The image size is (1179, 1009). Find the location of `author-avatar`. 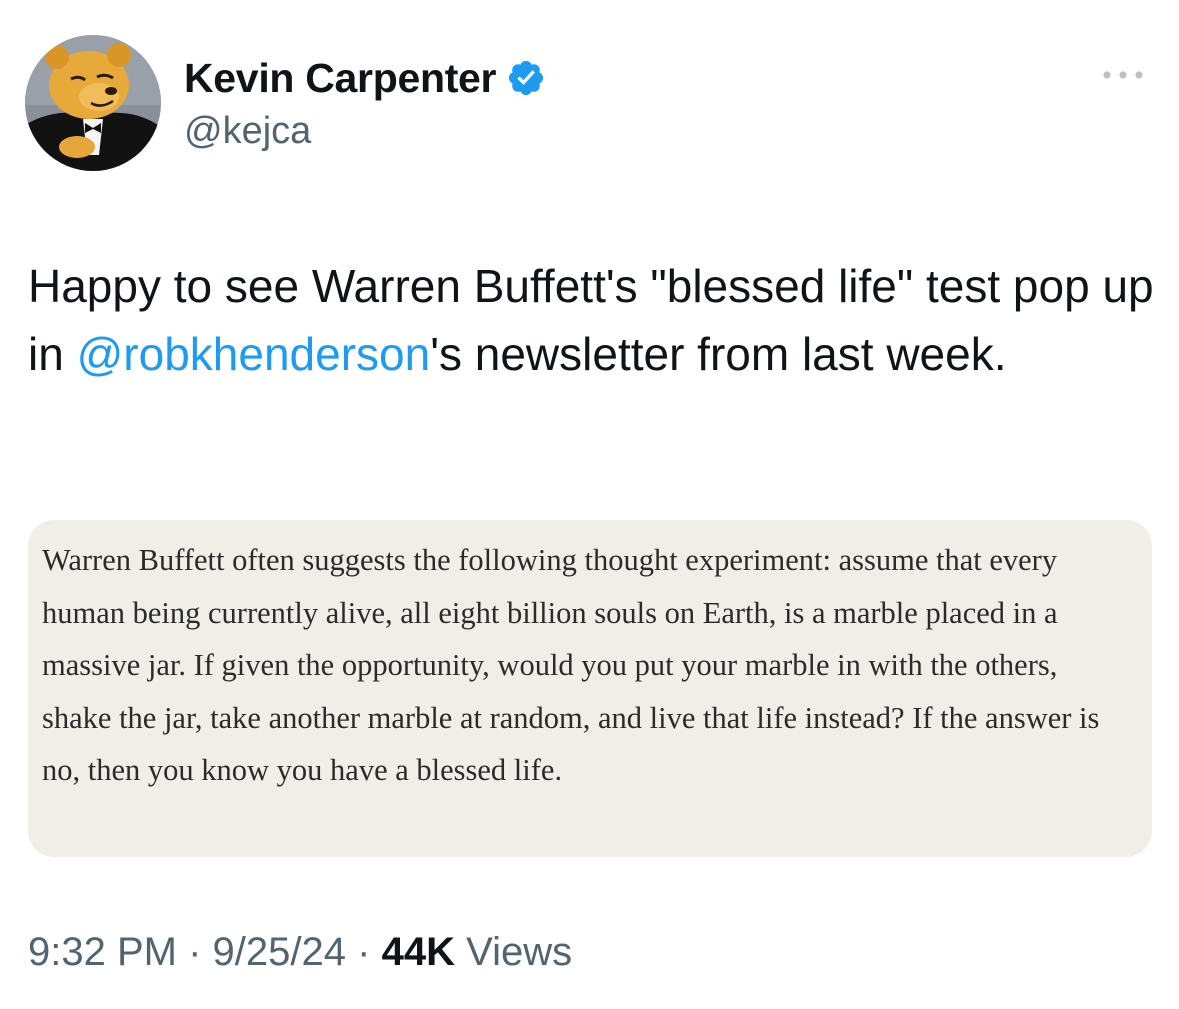

author-avatar is located at coordinates (93, 103).